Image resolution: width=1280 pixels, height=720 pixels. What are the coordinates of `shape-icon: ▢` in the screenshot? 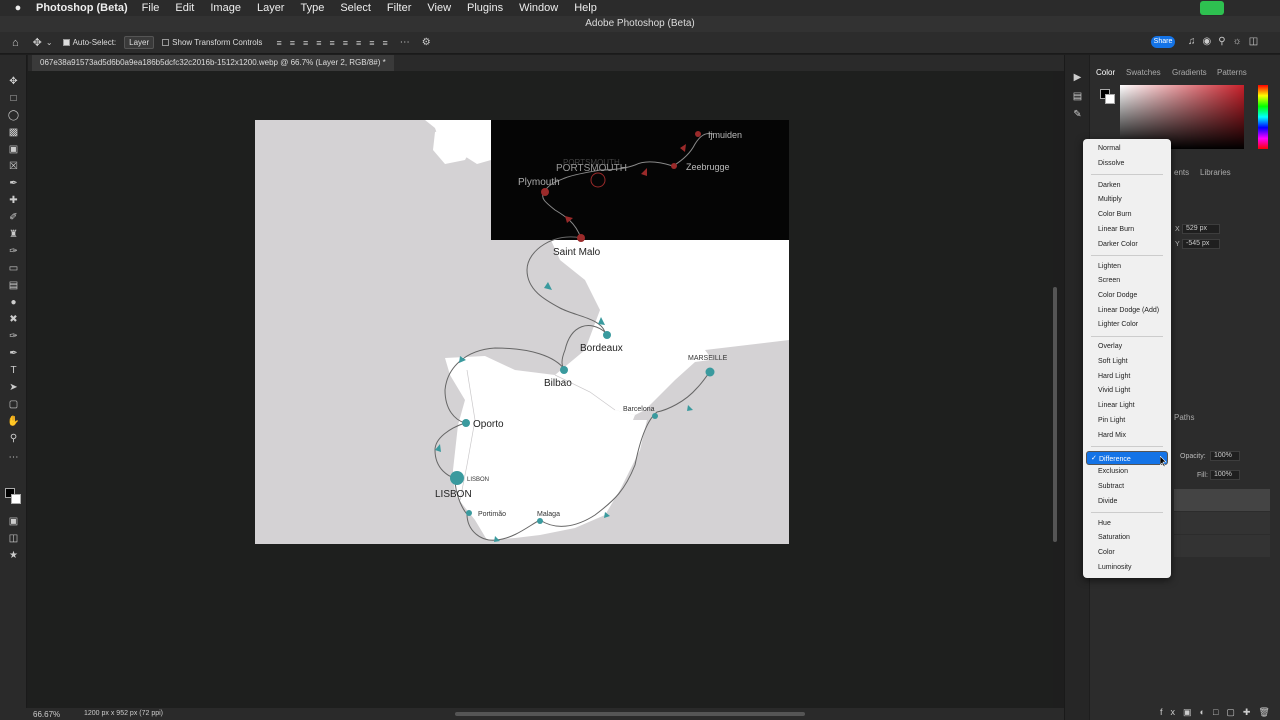 It's located at (13, 404).